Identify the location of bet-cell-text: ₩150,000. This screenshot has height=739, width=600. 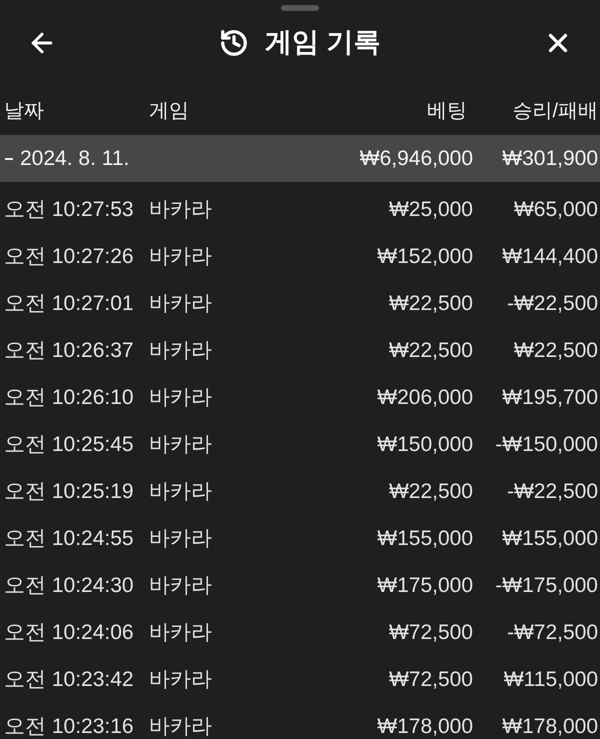
(425, 445).